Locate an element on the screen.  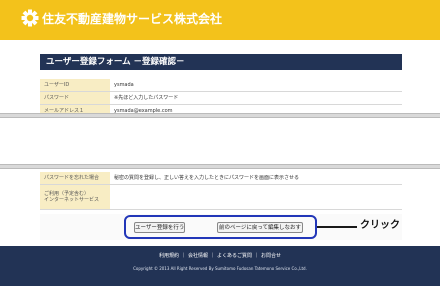
row-label-user-id: ユーザーID is located at coordinates (75, 85).